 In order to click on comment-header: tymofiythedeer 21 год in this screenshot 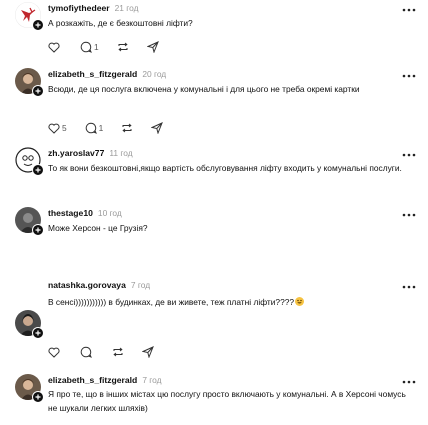, I will do `click(93, 8)`.